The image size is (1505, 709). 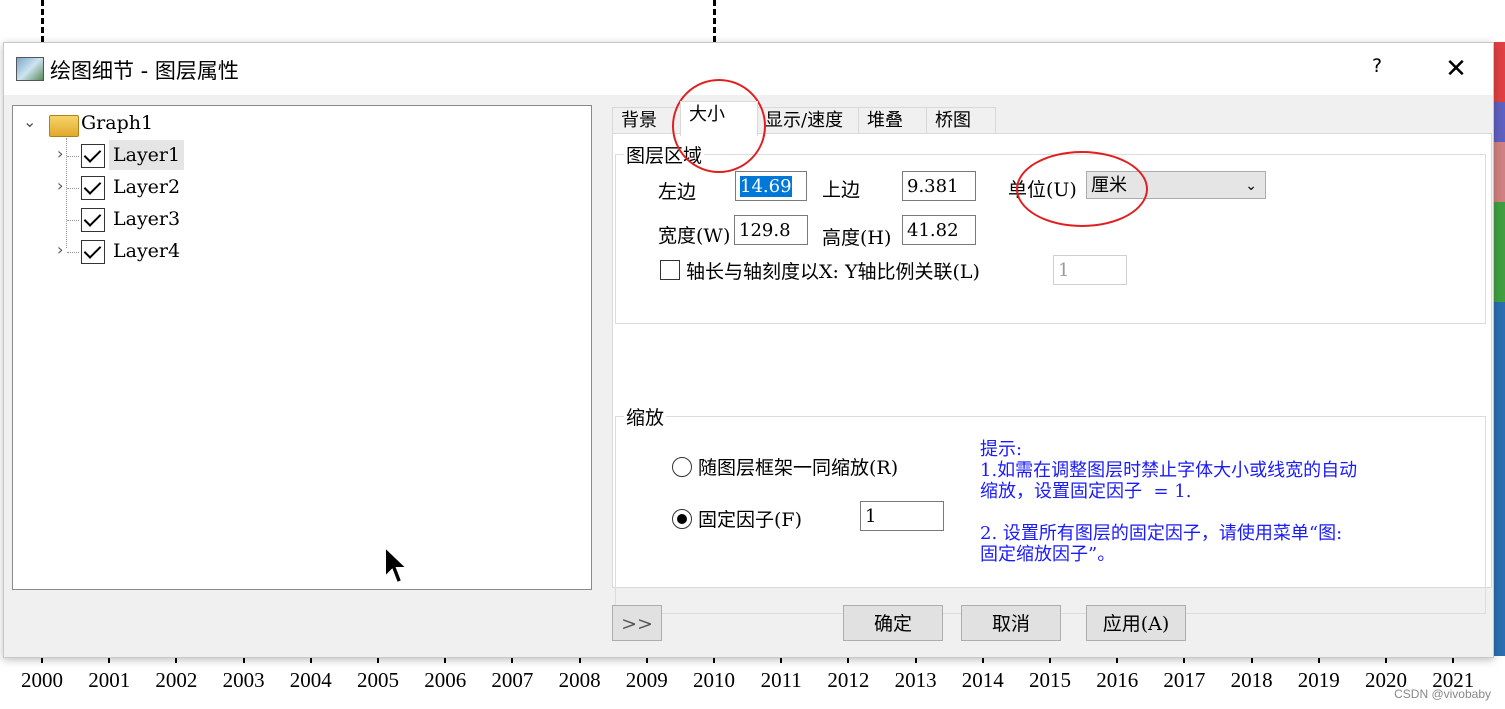 I want to click on axis-year-label: 2003, so click(x=243, y=680).